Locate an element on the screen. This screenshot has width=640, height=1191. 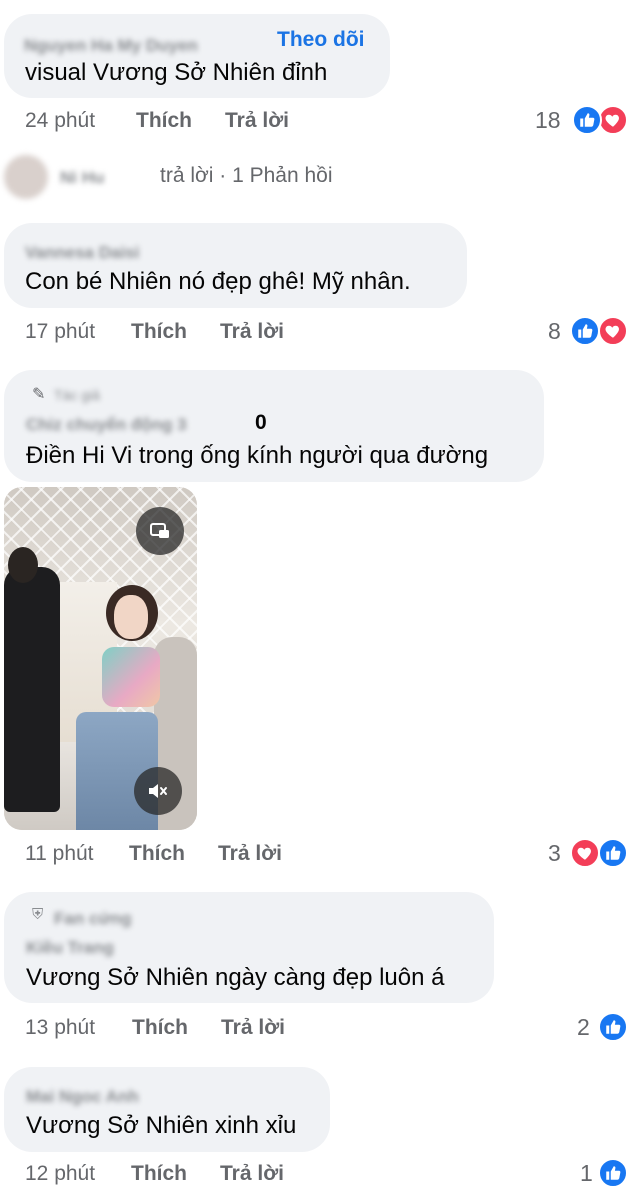
mute-button is located at coordinates (158, 791).